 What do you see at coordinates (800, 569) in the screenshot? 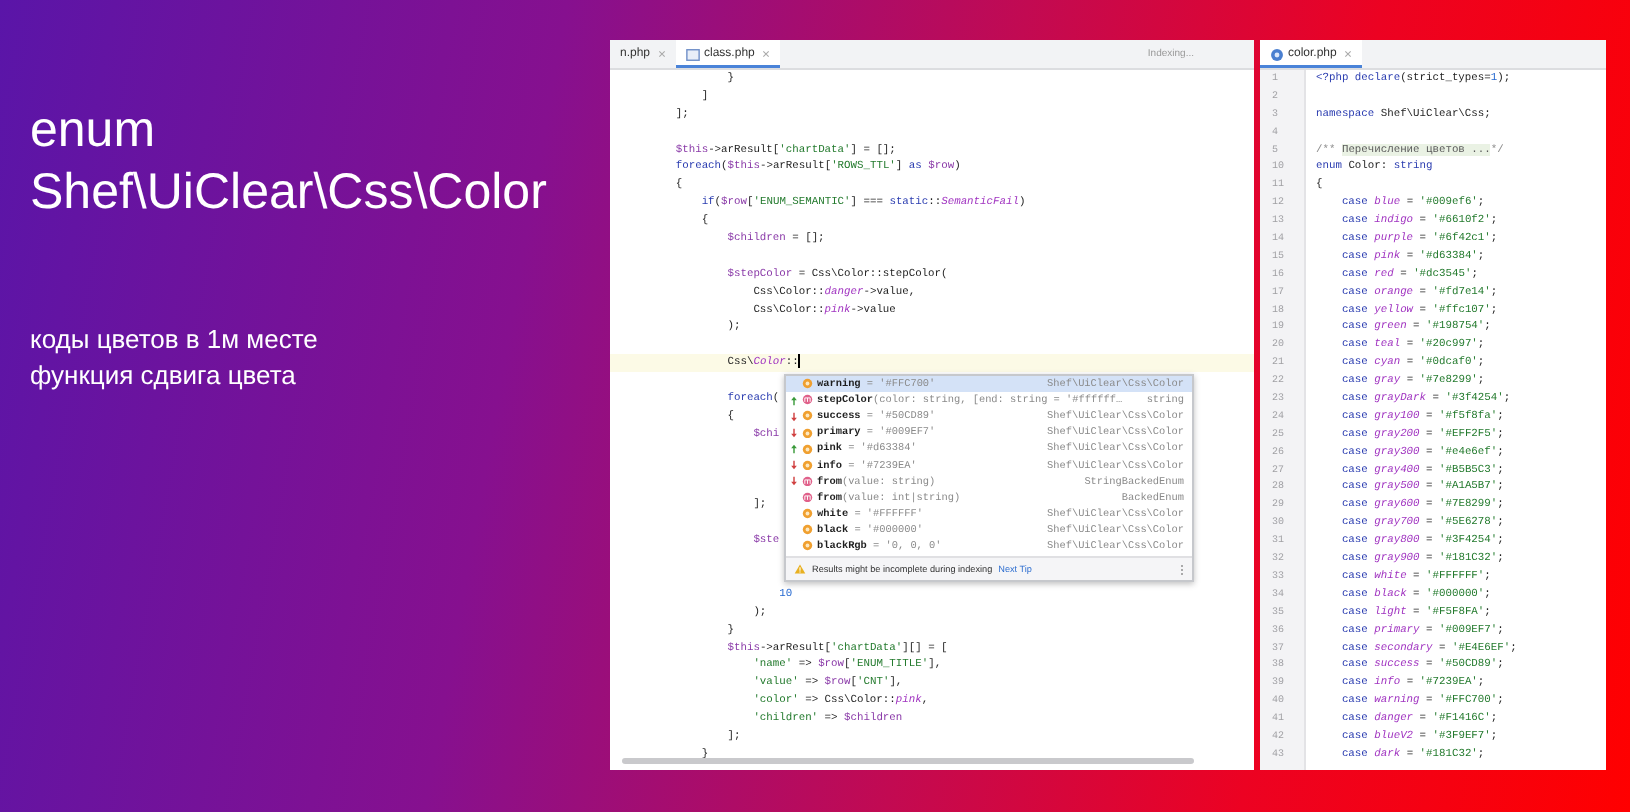
I see `warning-icon` at bounding box center [800, 569].